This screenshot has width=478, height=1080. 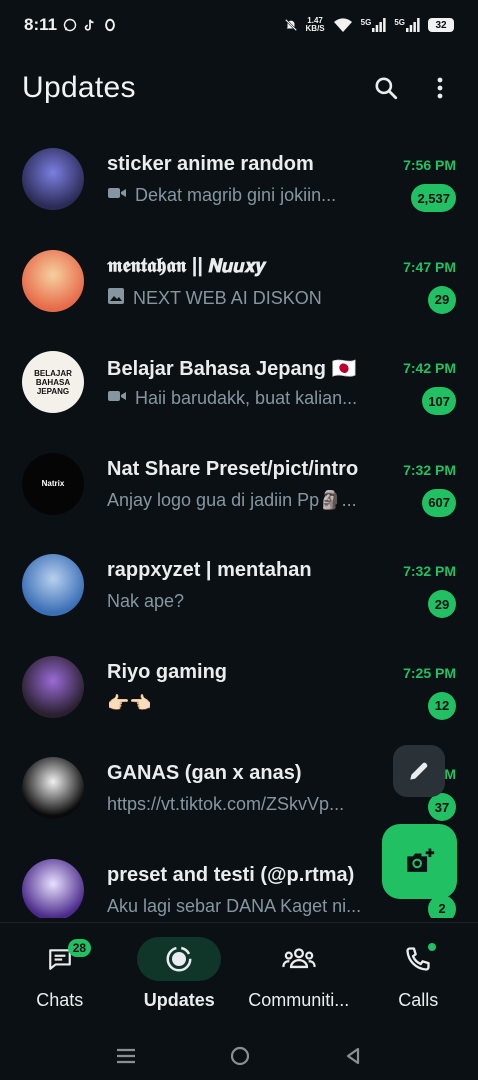 What do you see at coordinates (239, 25) in the screenshot?
I see `status-bar: 8:11 1.47 KB/S 5G 5G 32` at bounding box center [239, 25].